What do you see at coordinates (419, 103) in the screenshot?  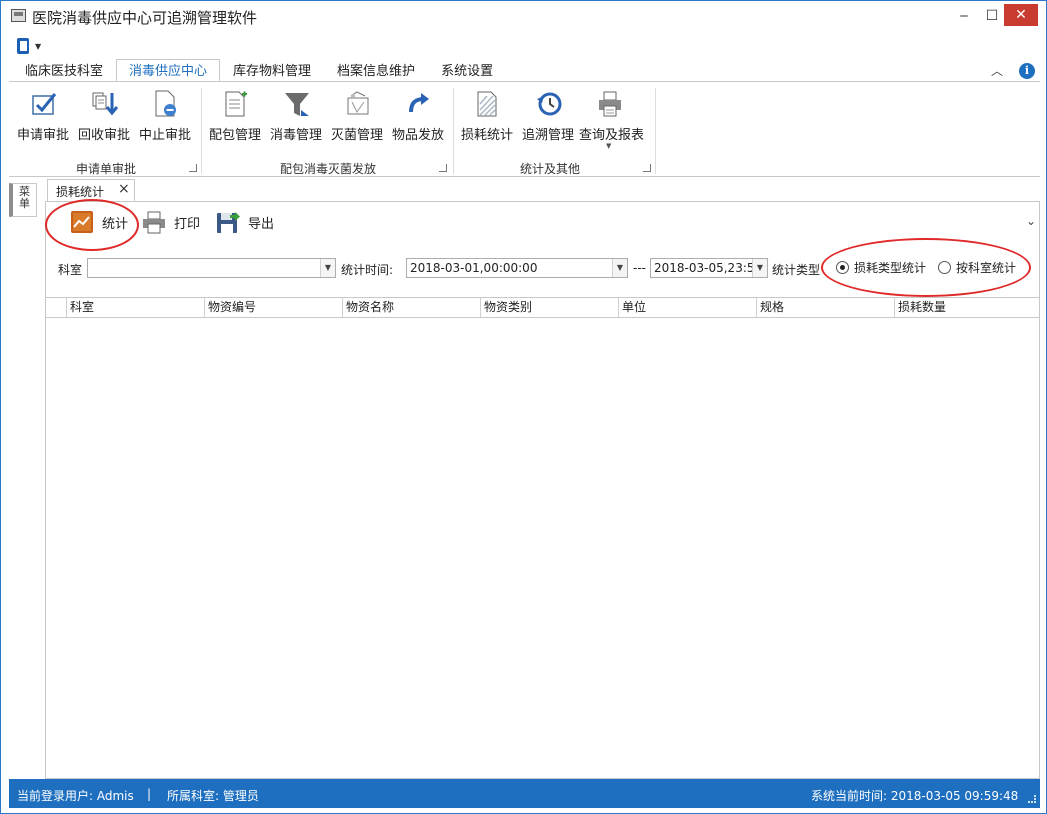 I see `redo-arrow-icon` at bounding box center [419, 103].